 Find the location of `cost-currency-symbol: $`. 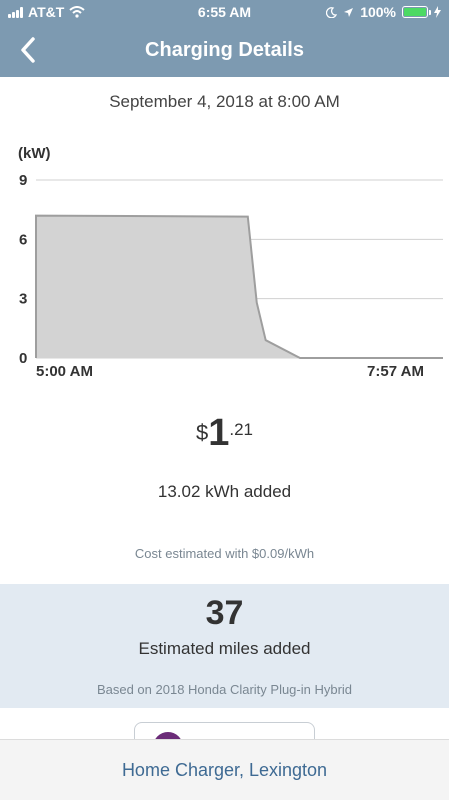

cost-currency-symbol: $ is located at coordinates (202, 432).